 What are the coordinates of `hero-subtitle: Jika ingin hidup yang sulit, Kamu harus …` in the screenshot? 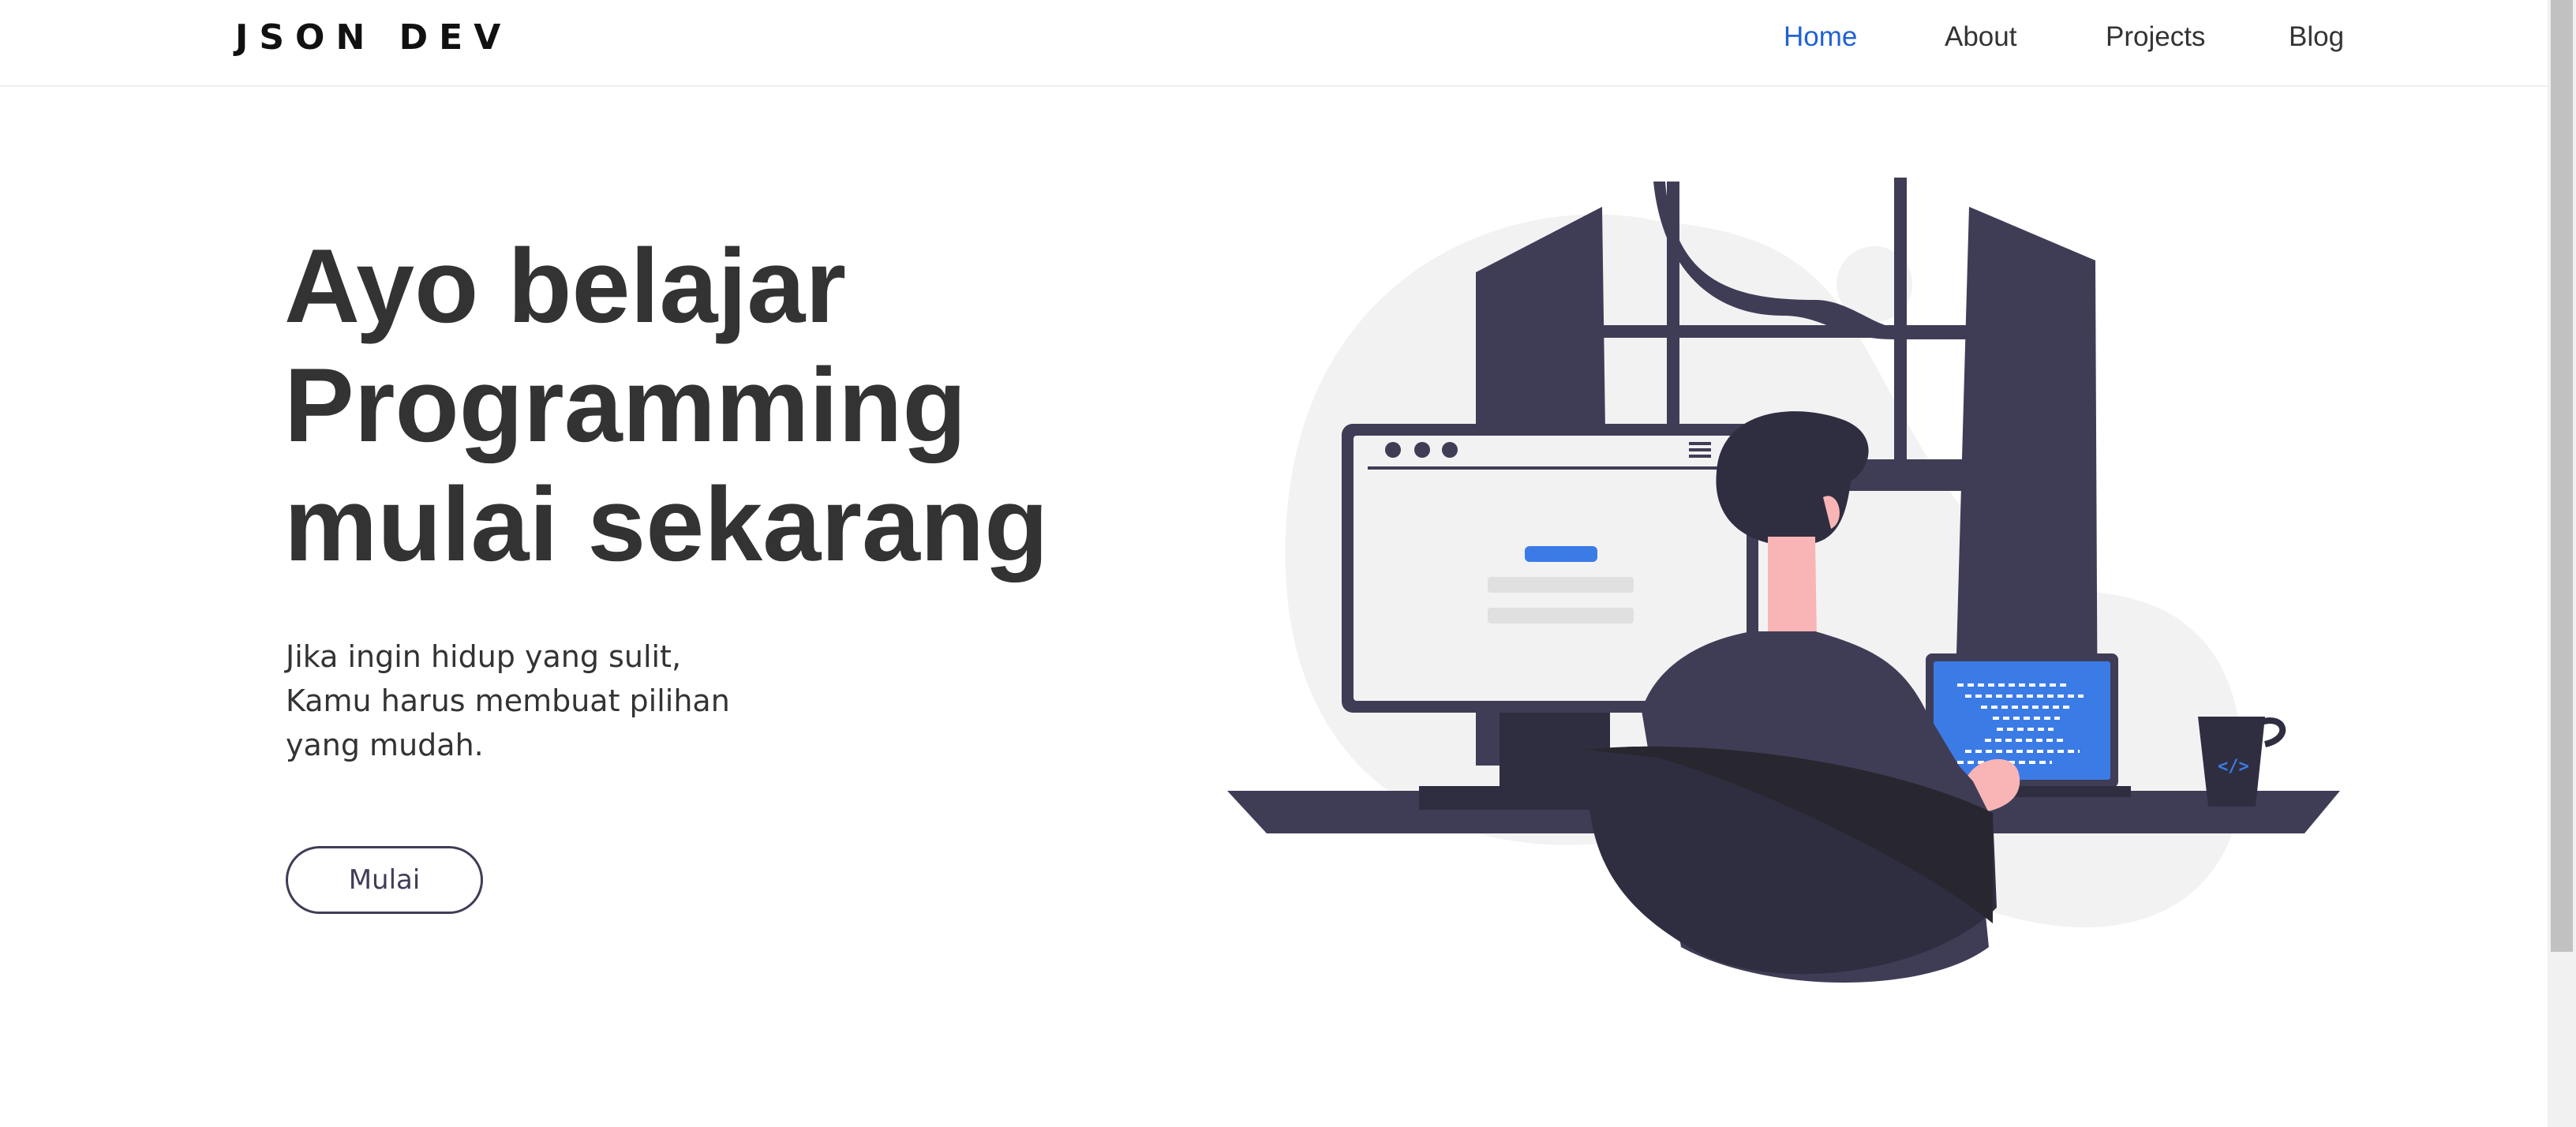 It's located at (508, 701).